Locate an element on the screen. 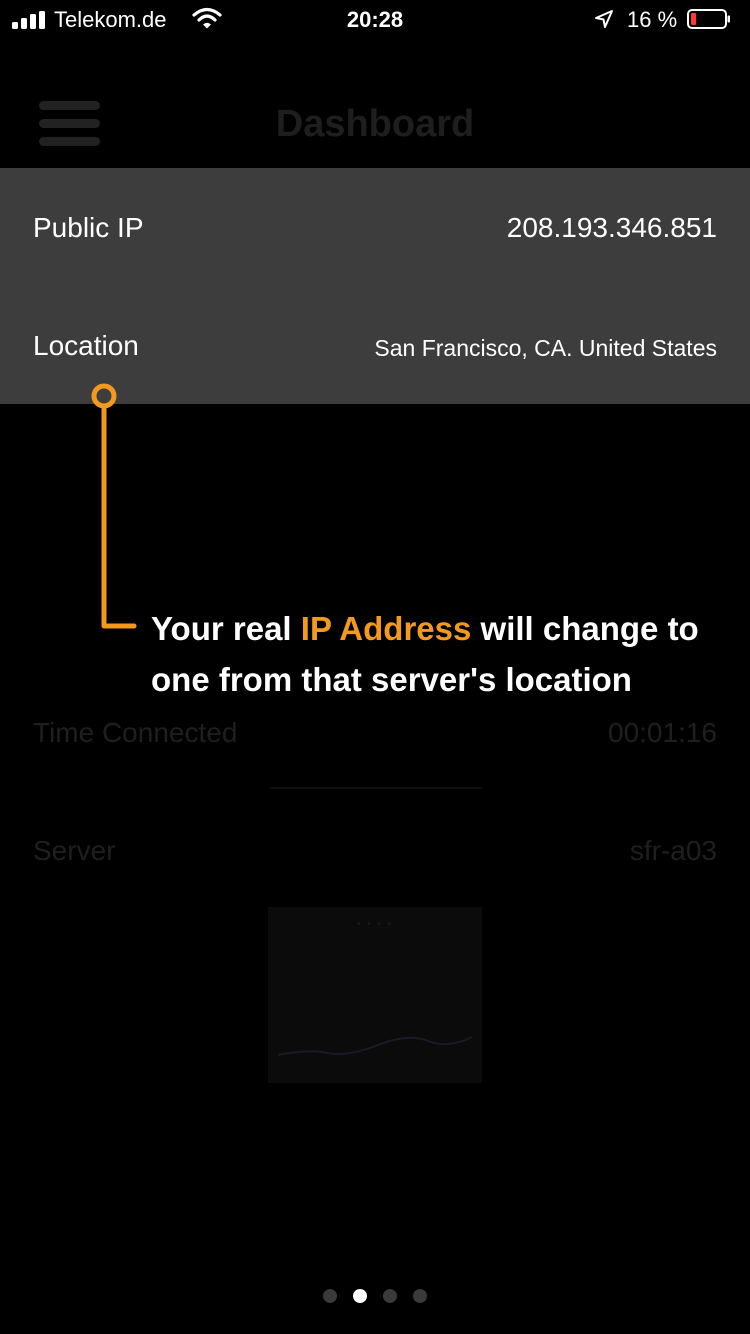 Image resolution: width=750 pixels, height=1334 pixels. battery-icon is located at coordinates (708, 19).